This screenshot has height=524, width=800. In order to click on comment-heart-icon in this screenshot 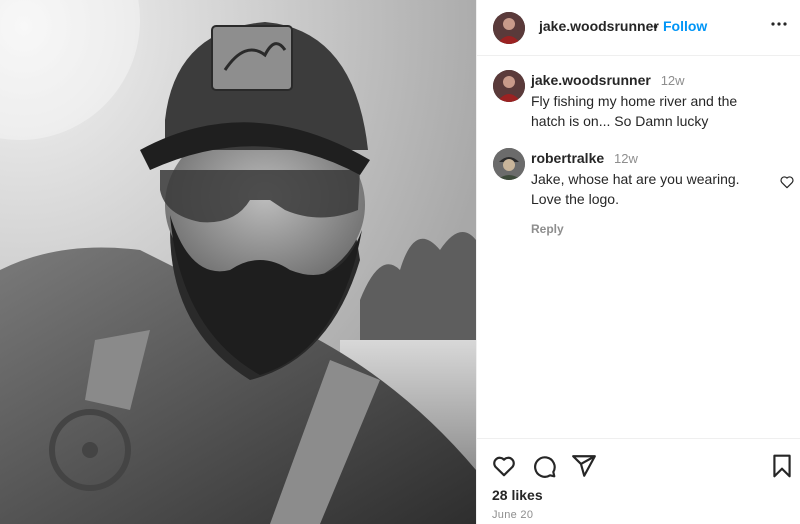, I will do `click(787, 182)`.